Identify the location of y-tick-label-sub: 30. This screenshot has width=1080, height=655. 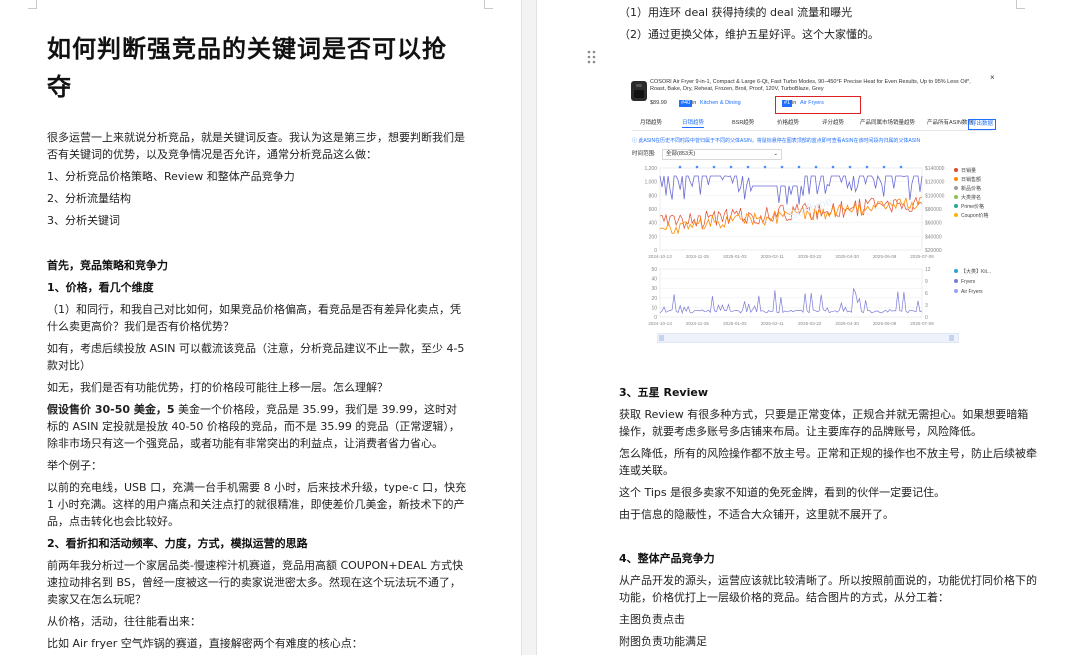
(654, 289).